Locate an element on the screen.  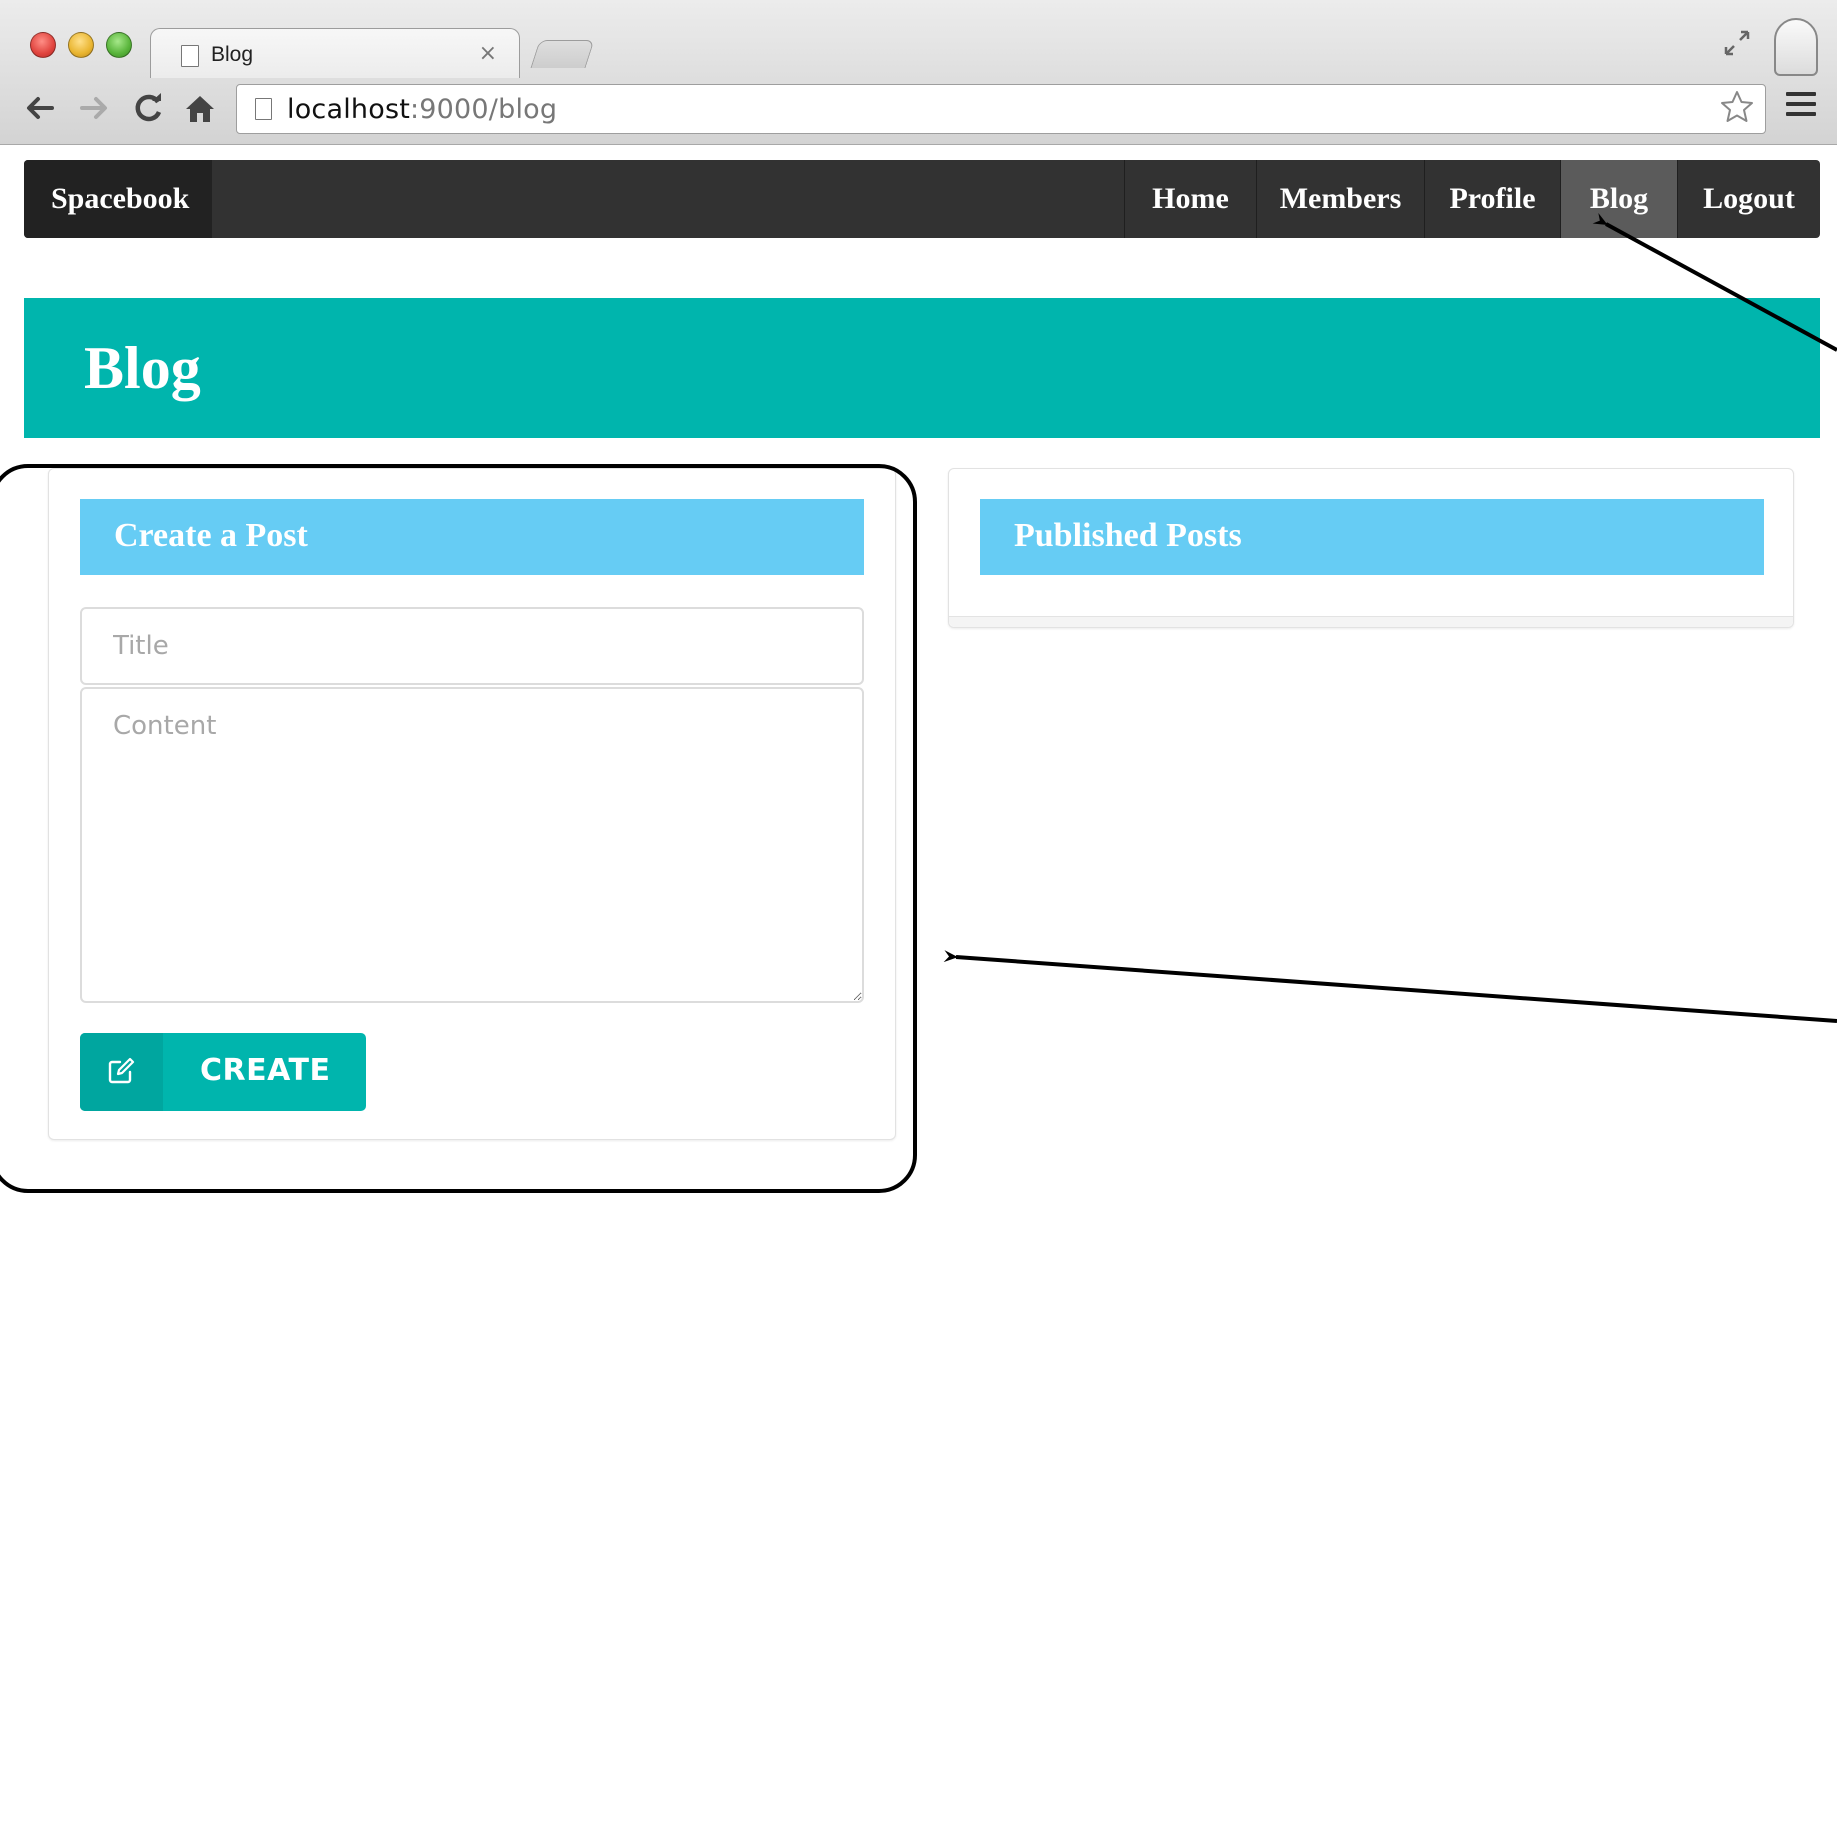
callout-arrow-form is located at coordinates (1390, 986).